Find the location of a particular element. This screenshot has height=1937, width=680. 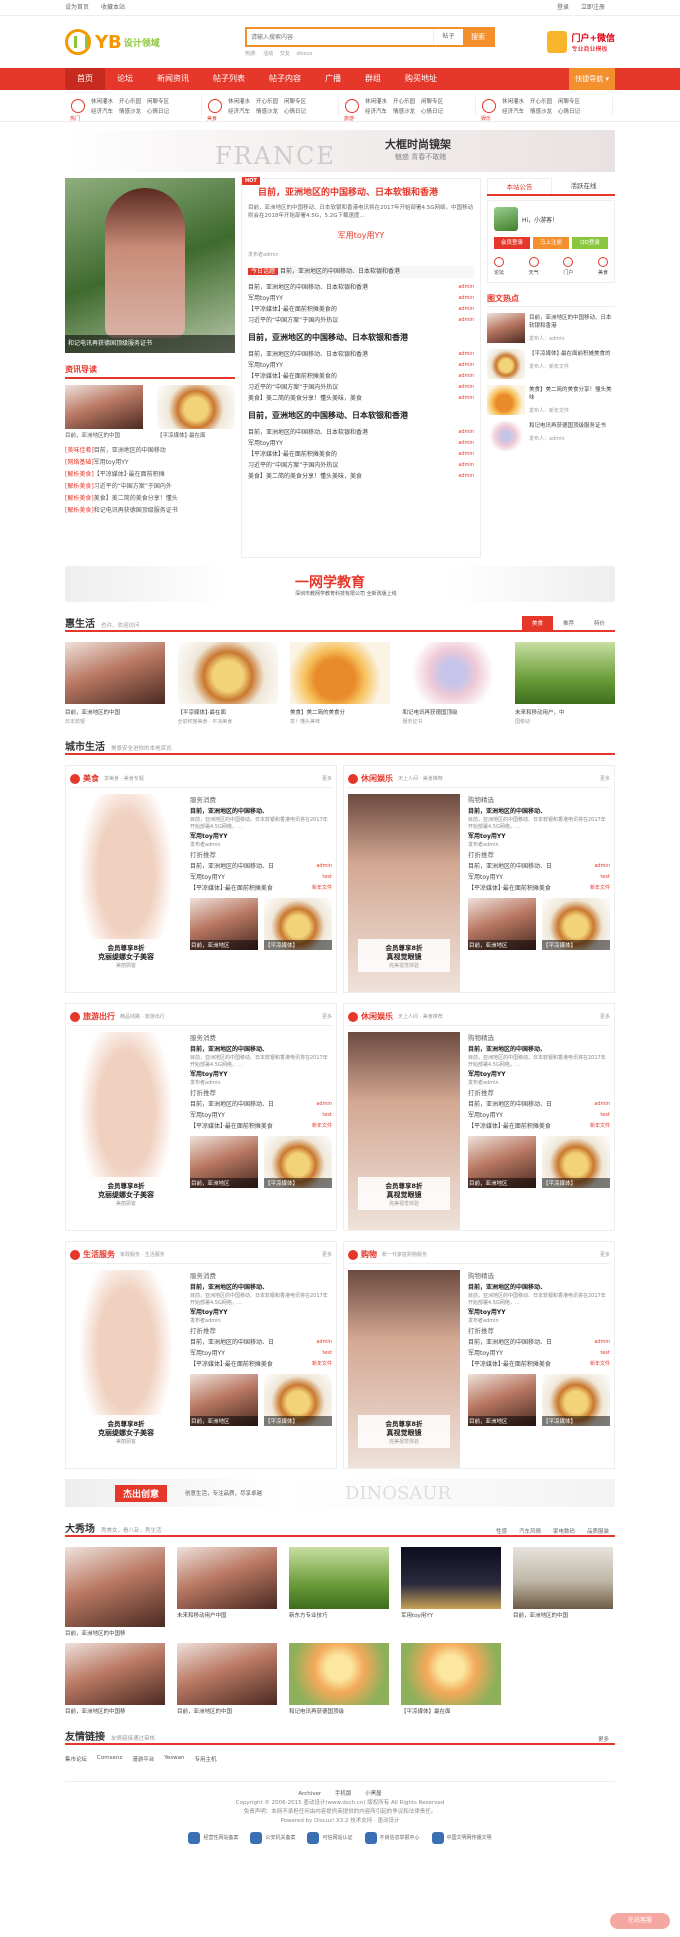

subnav-link: 闲聊专区 is located at coordinates (569, 101).